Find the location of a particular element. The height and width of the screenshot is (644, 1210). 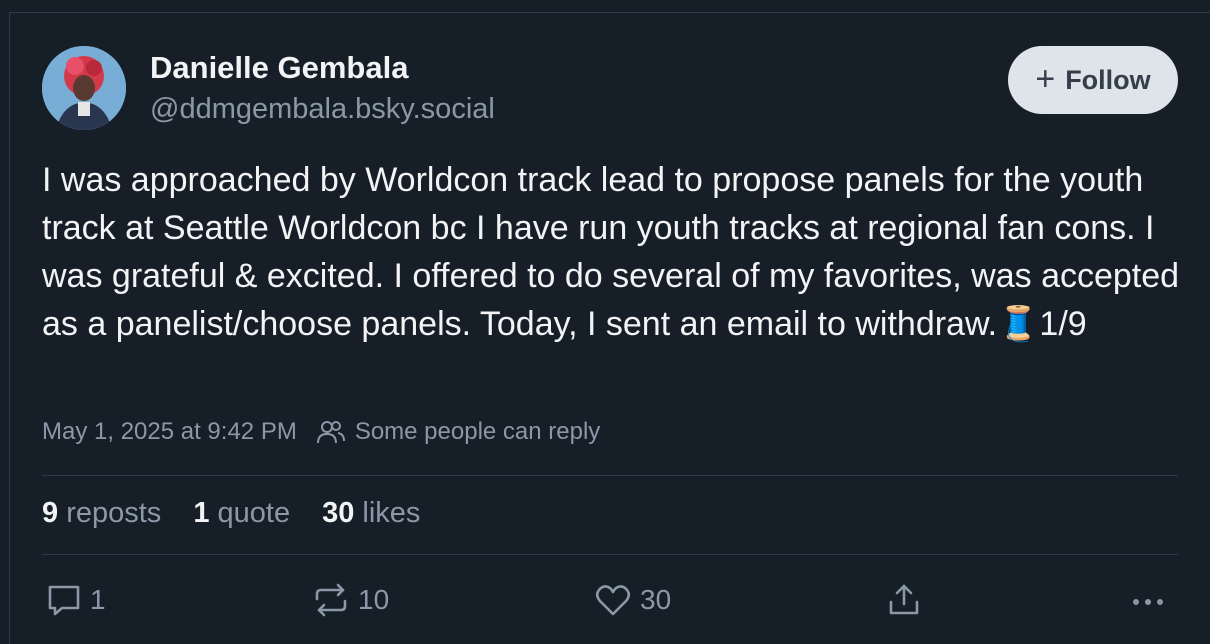

like-icon is located at coordinates (613, 600).